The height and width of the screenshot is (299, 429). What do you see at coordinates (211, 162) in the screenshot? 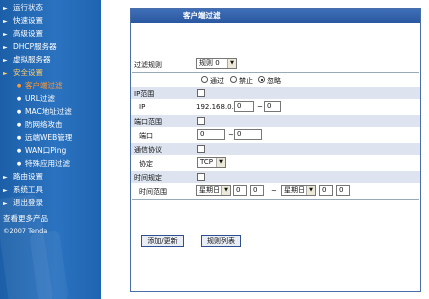
I see `protocol-select: TCP ▼` at bounding box center [211, 162].